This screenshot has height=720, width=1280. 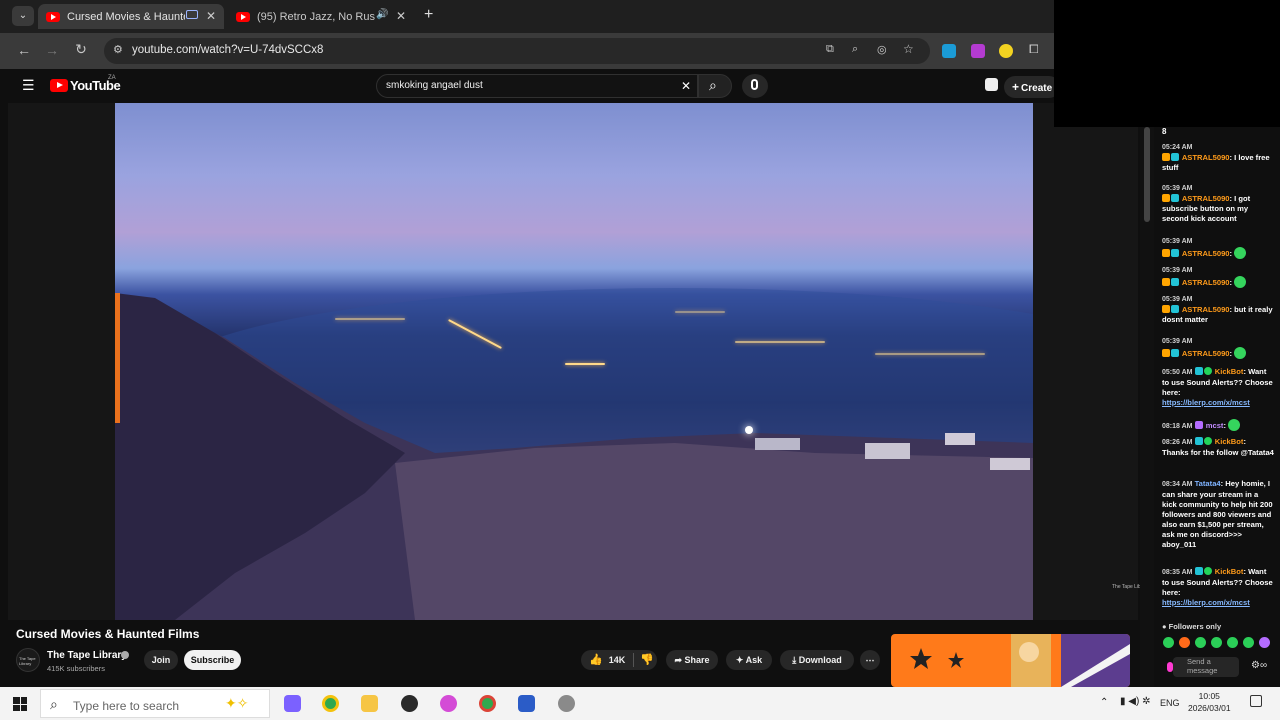 What do you see at coordinates (537, 86) in the screenshot?
I see `search-box: smkoking angael dust ✕` at bounding box center [537, 86].